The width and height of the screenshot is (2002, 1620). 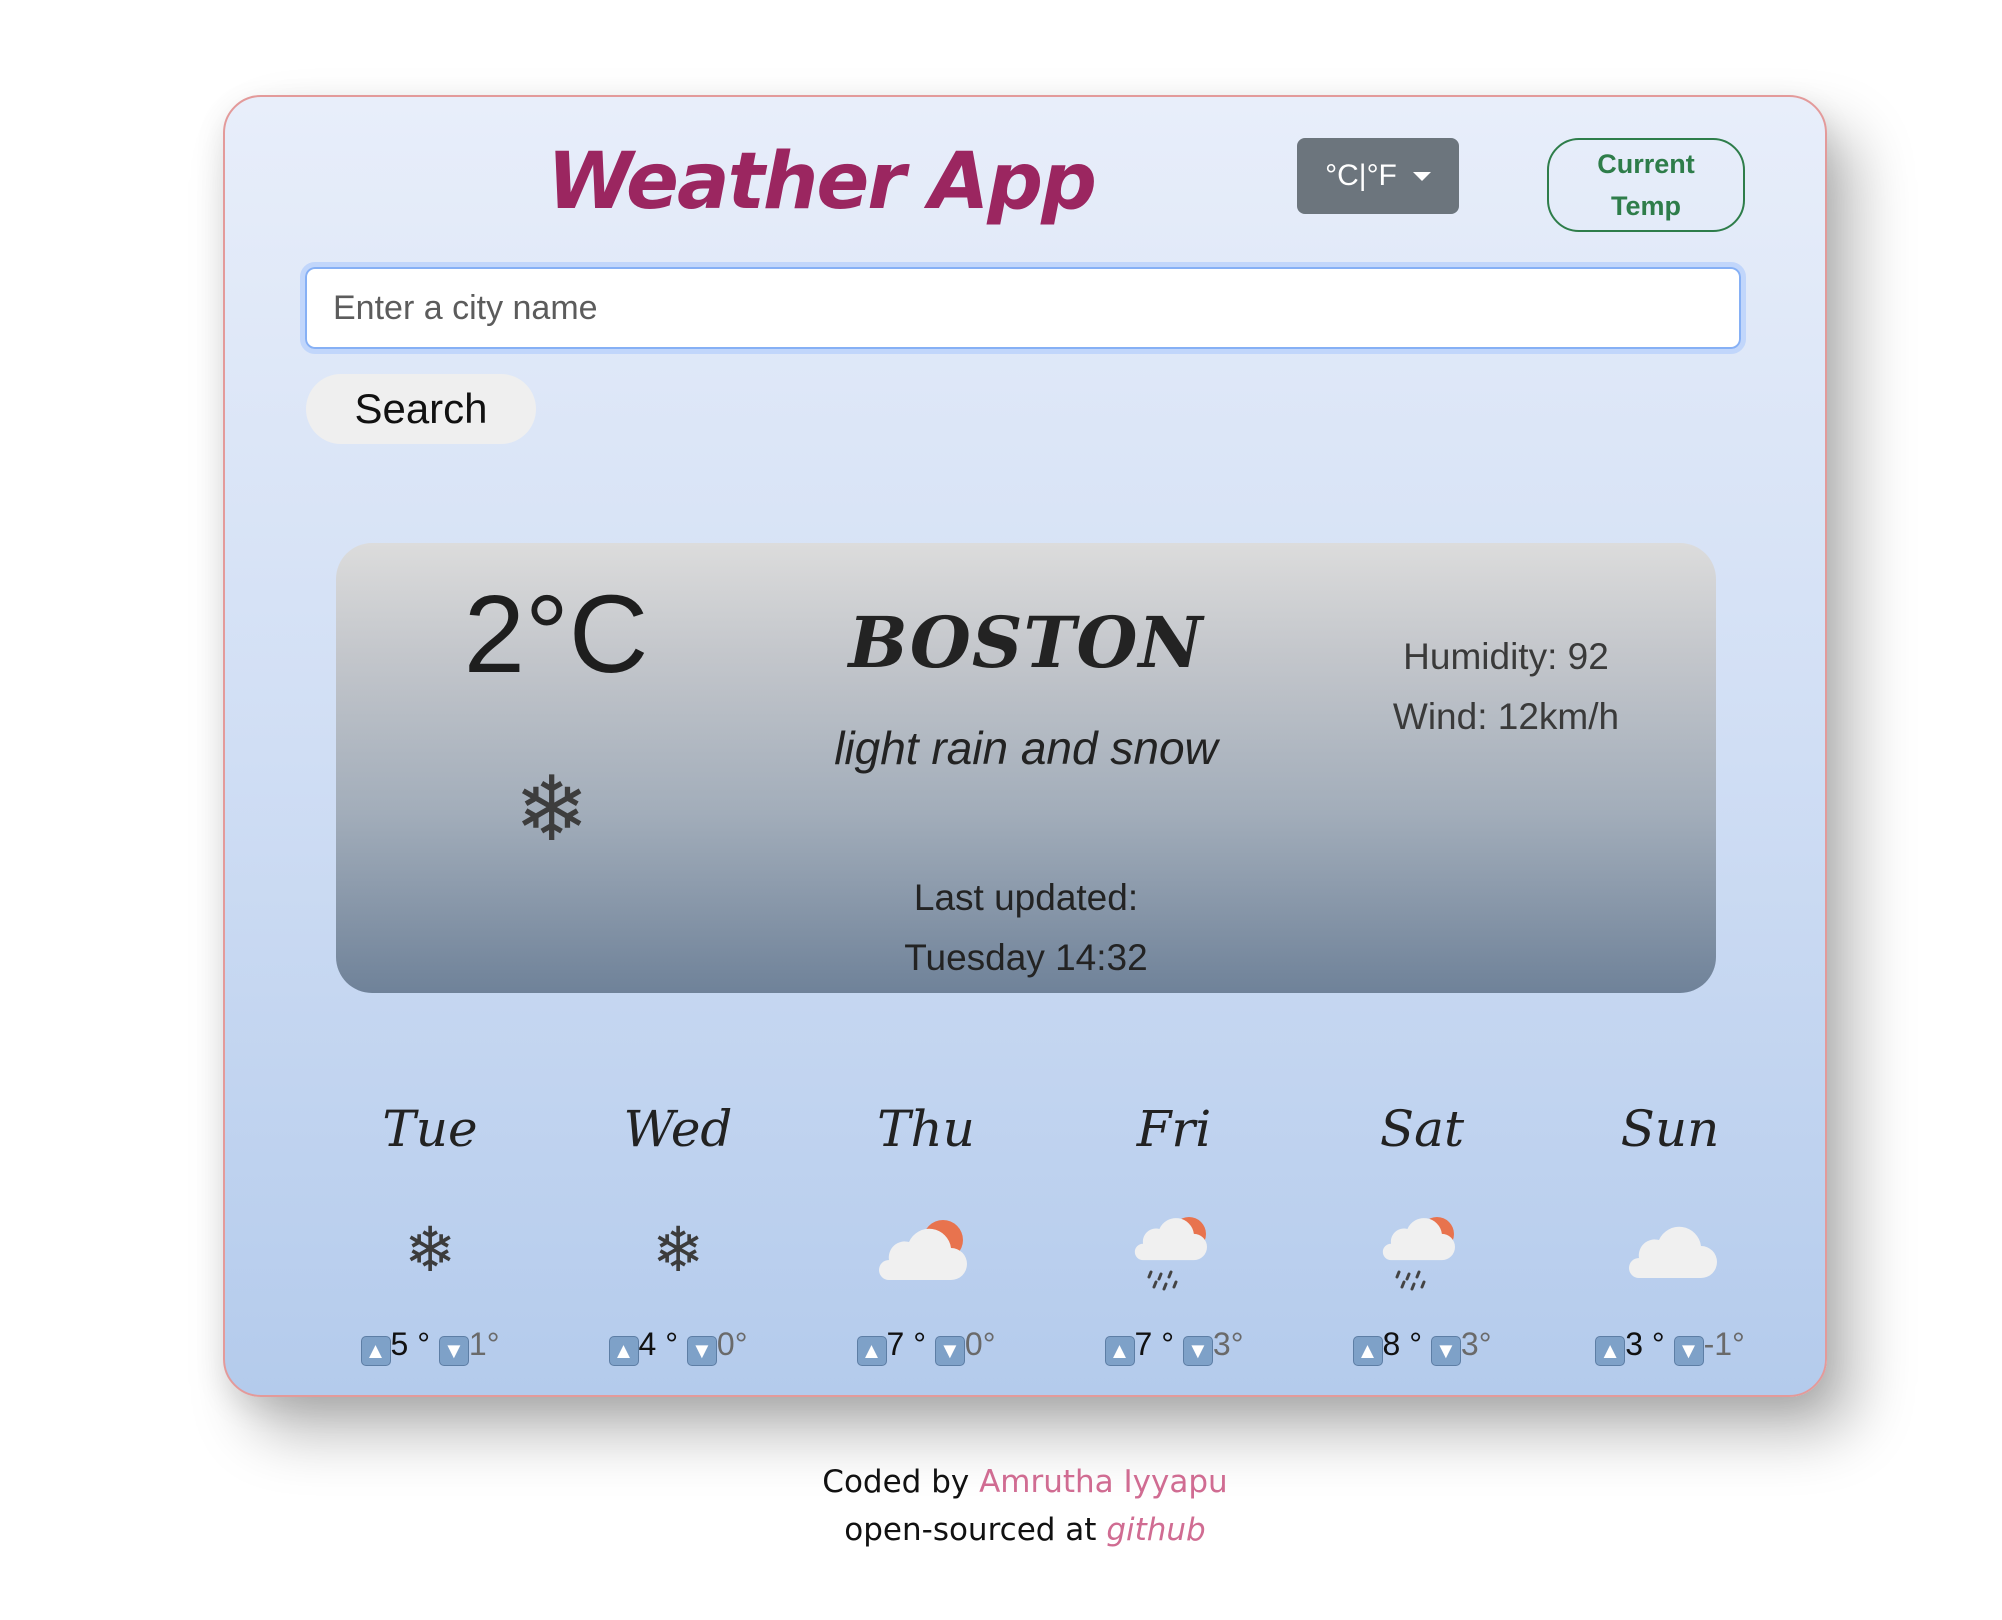 I want to click on caret-down-icon, so click(x=1421, y=176).